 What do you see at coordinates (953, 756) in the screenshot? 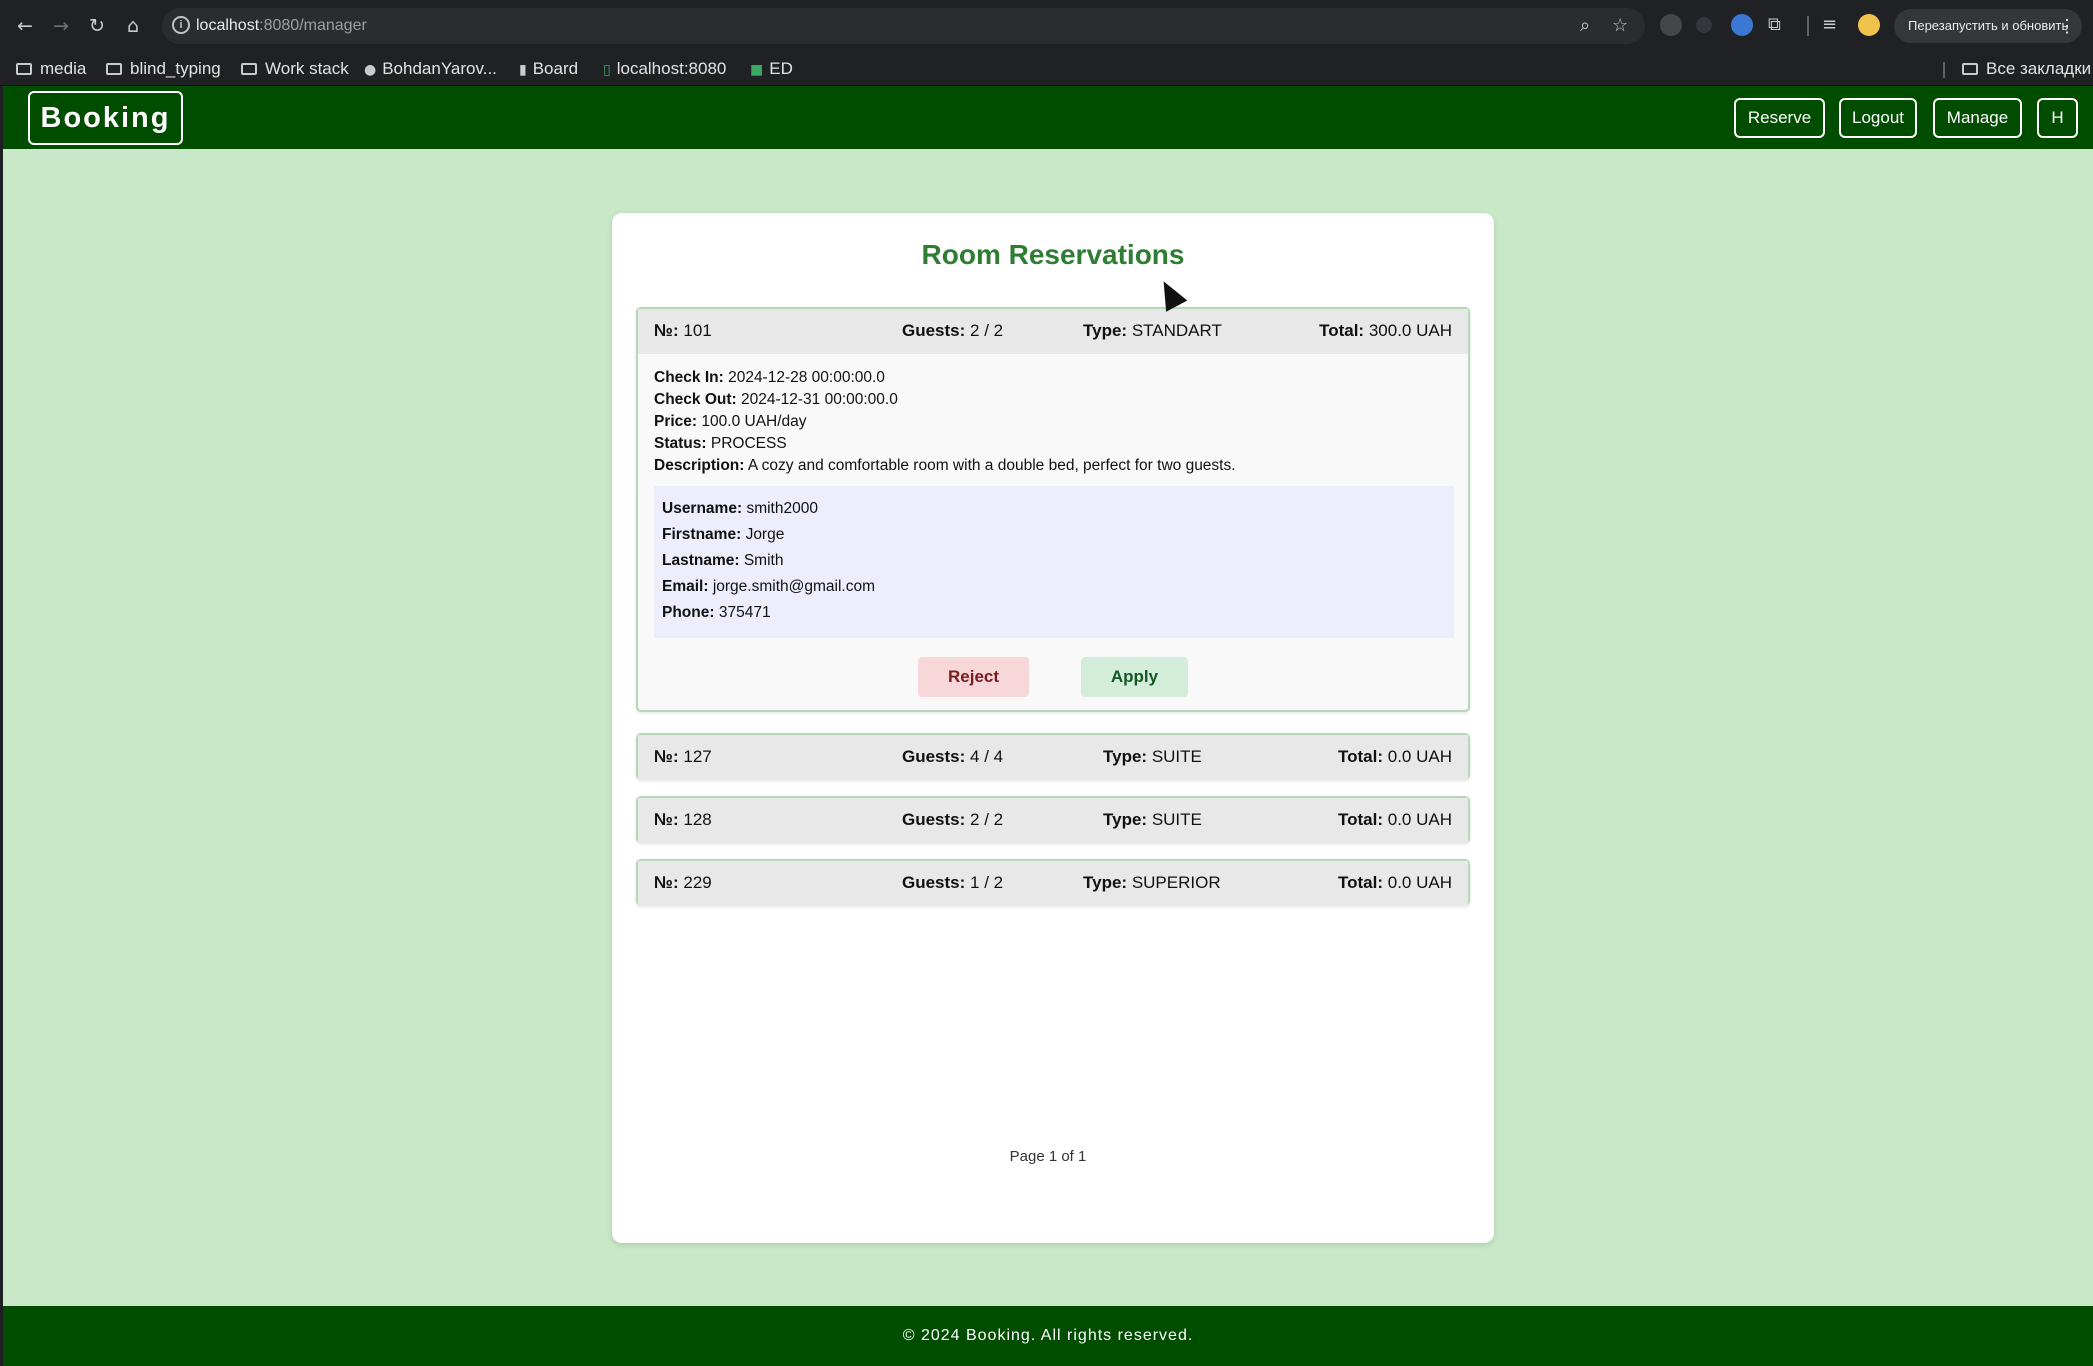
I see `guests-count: Guests: 4 / 4` at bounding box center [953, 756].